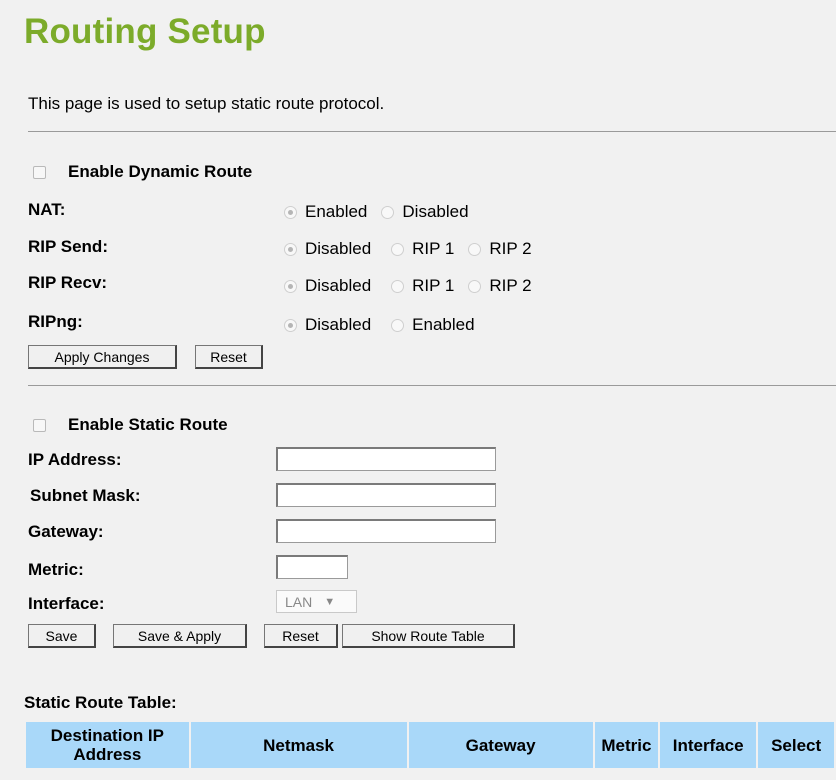 Image resolution: width=836 pixels, height=780 pixels. I want to click on ip-address-input, so click(386, 459).